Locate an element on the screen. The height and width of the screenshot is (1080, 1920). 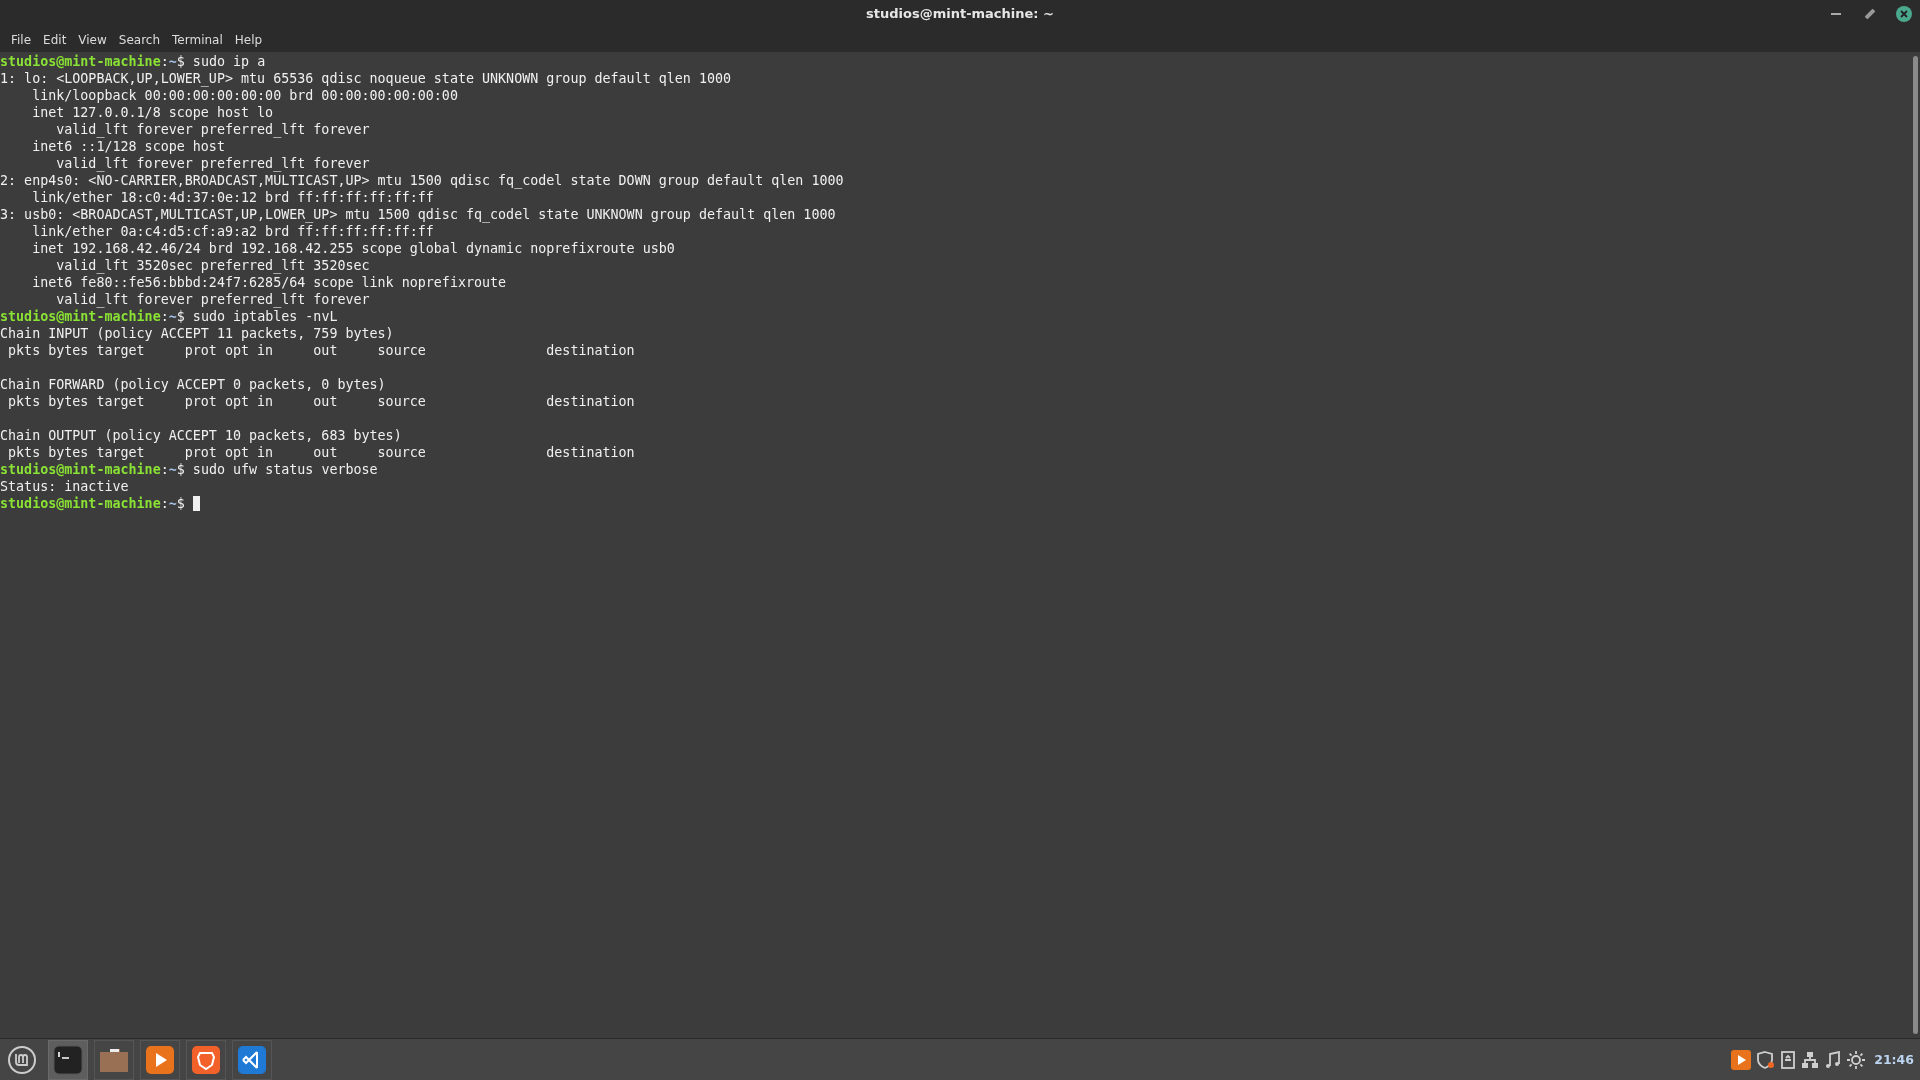
prompt-line: studios@mint-machine:~$ is located at coordinates (100, 503).